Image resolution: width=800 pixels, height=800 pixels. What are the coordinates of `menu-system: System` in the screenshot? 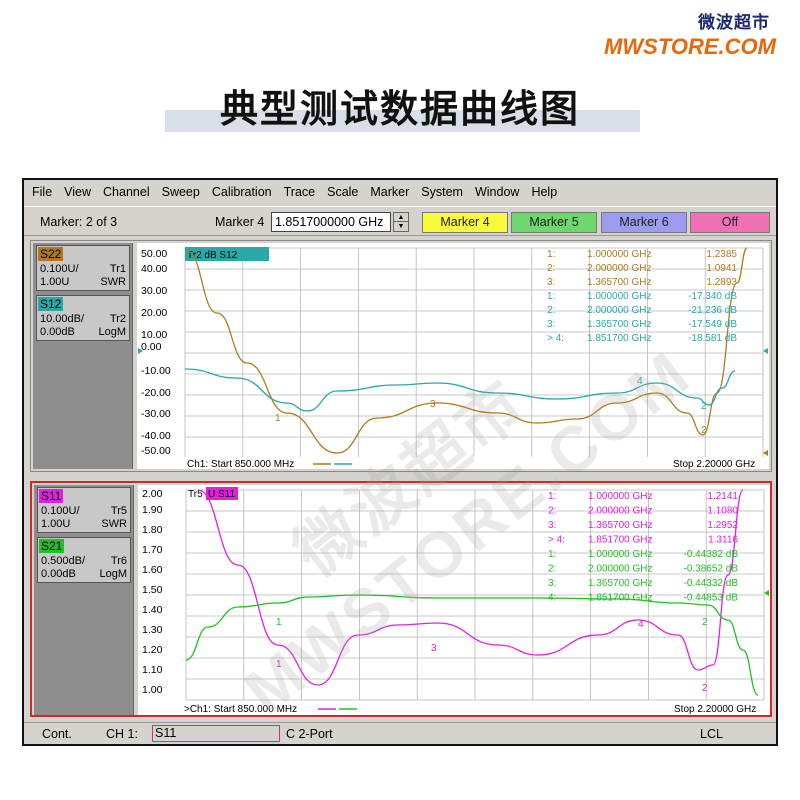 It's located at (442, 192).